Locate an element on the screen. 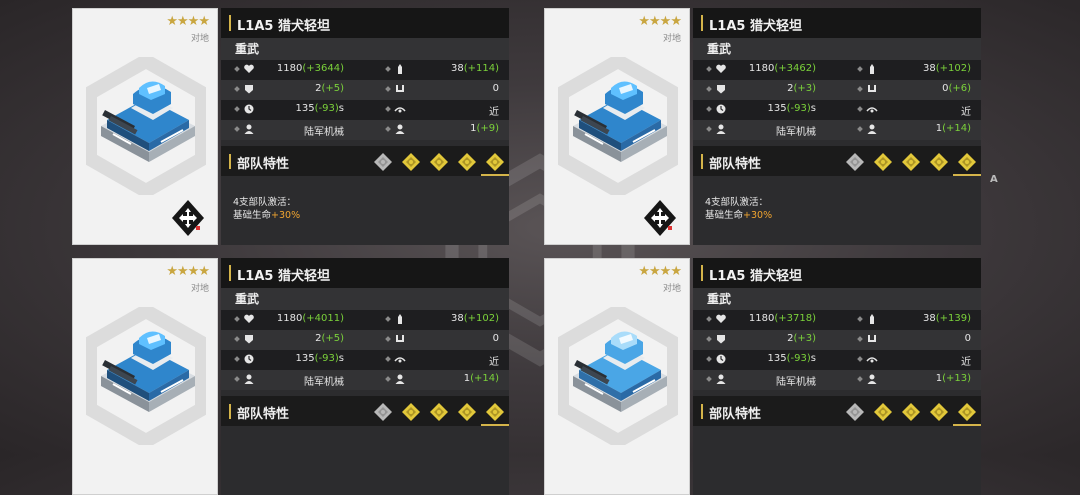 This screenshot has width=1080, height=495. ammo-value: 38(+102) is located at coordinates (474, 318).